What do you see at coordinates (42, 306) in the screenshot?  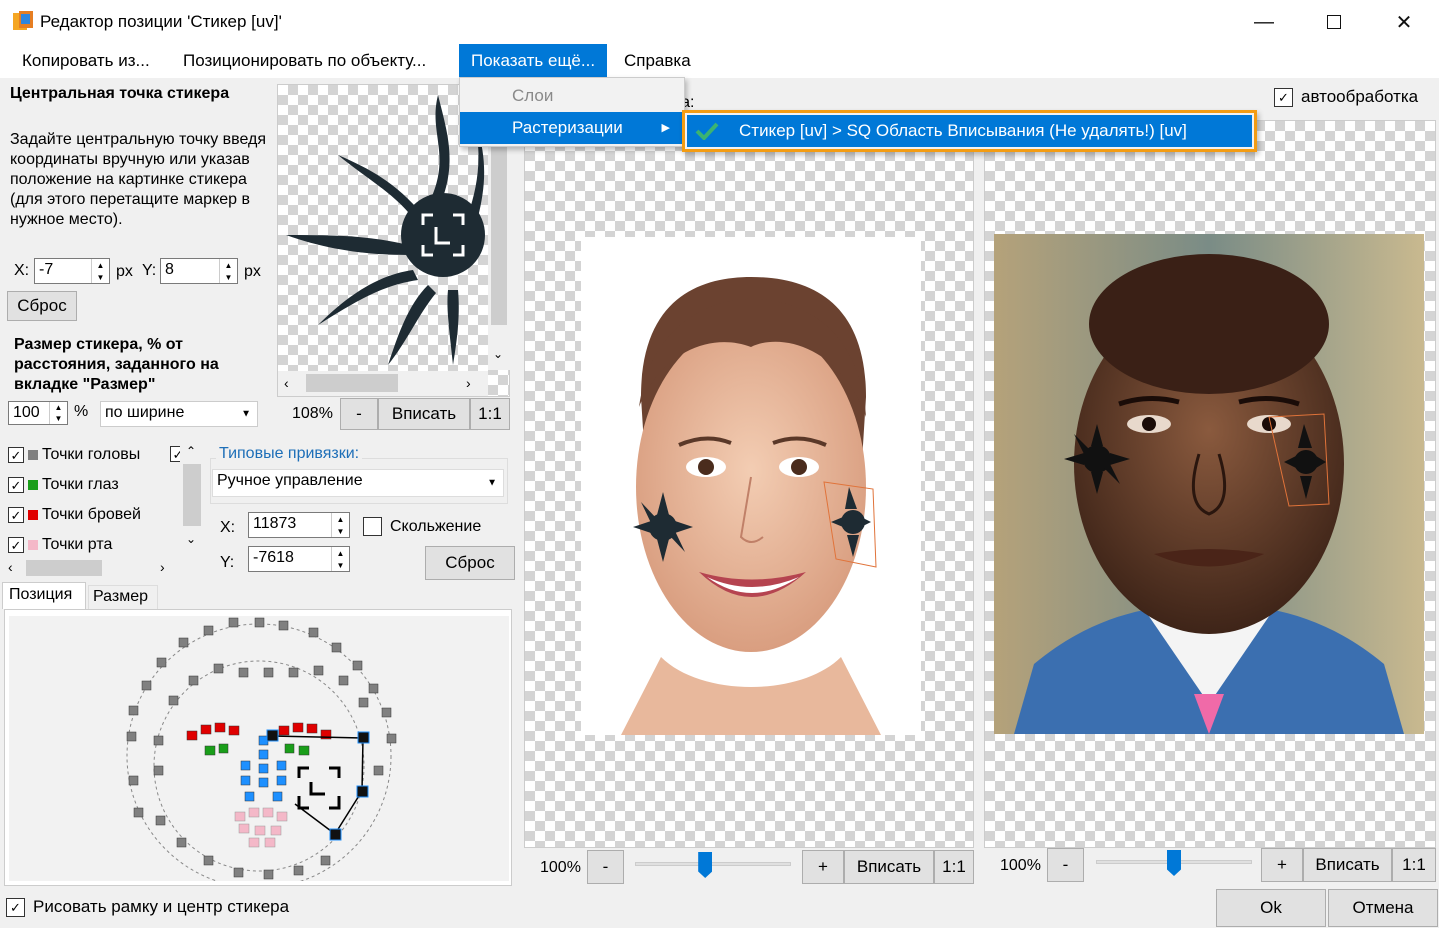 I see `center-reset-button: Сброс` at bounding box center [42, 306].